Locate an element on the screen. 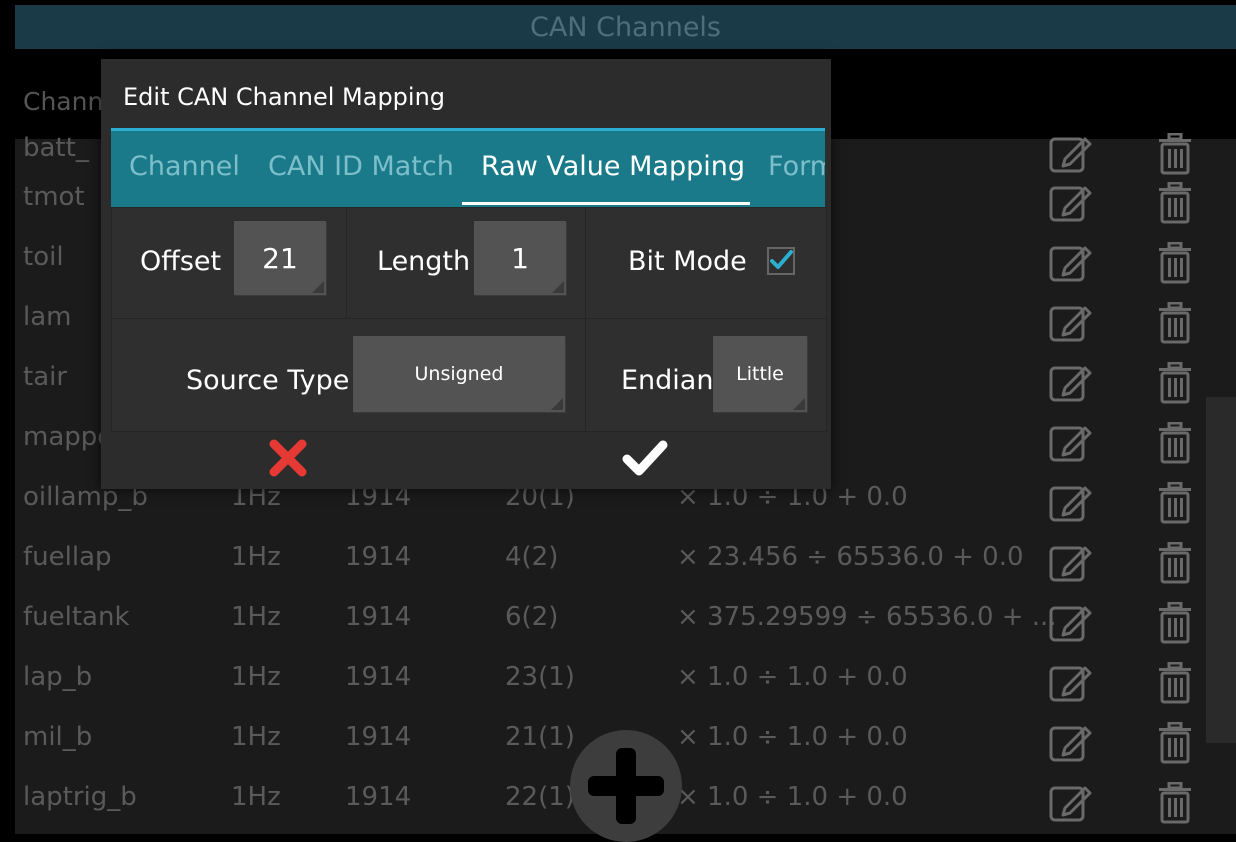  dialog-title: Edit CAN Channel Mapping is located at coordinates (284, 97).